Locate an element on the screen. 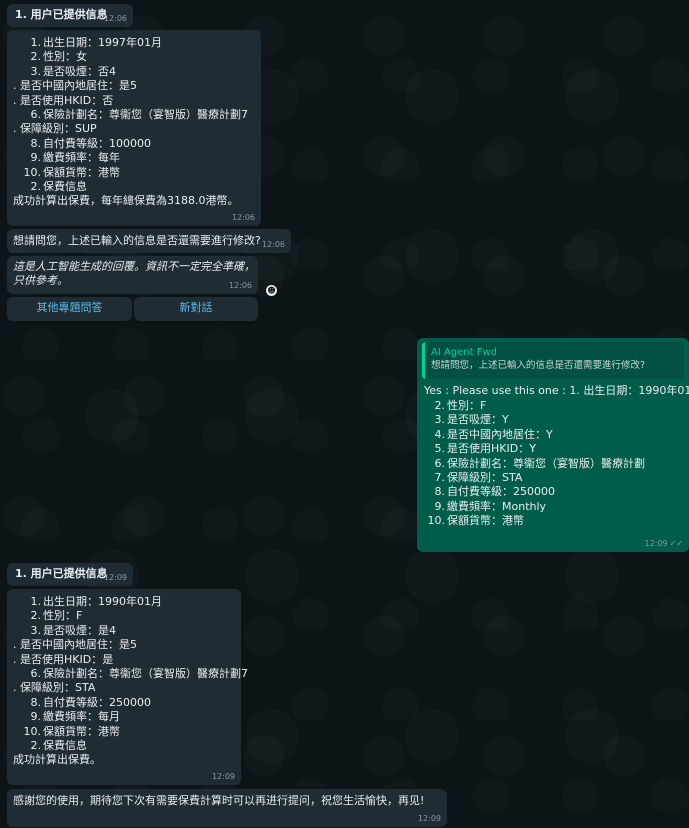  list-item: 成功計算出保費，每年總保費為3188.0港幣。 is located at coordinates (130, 201).